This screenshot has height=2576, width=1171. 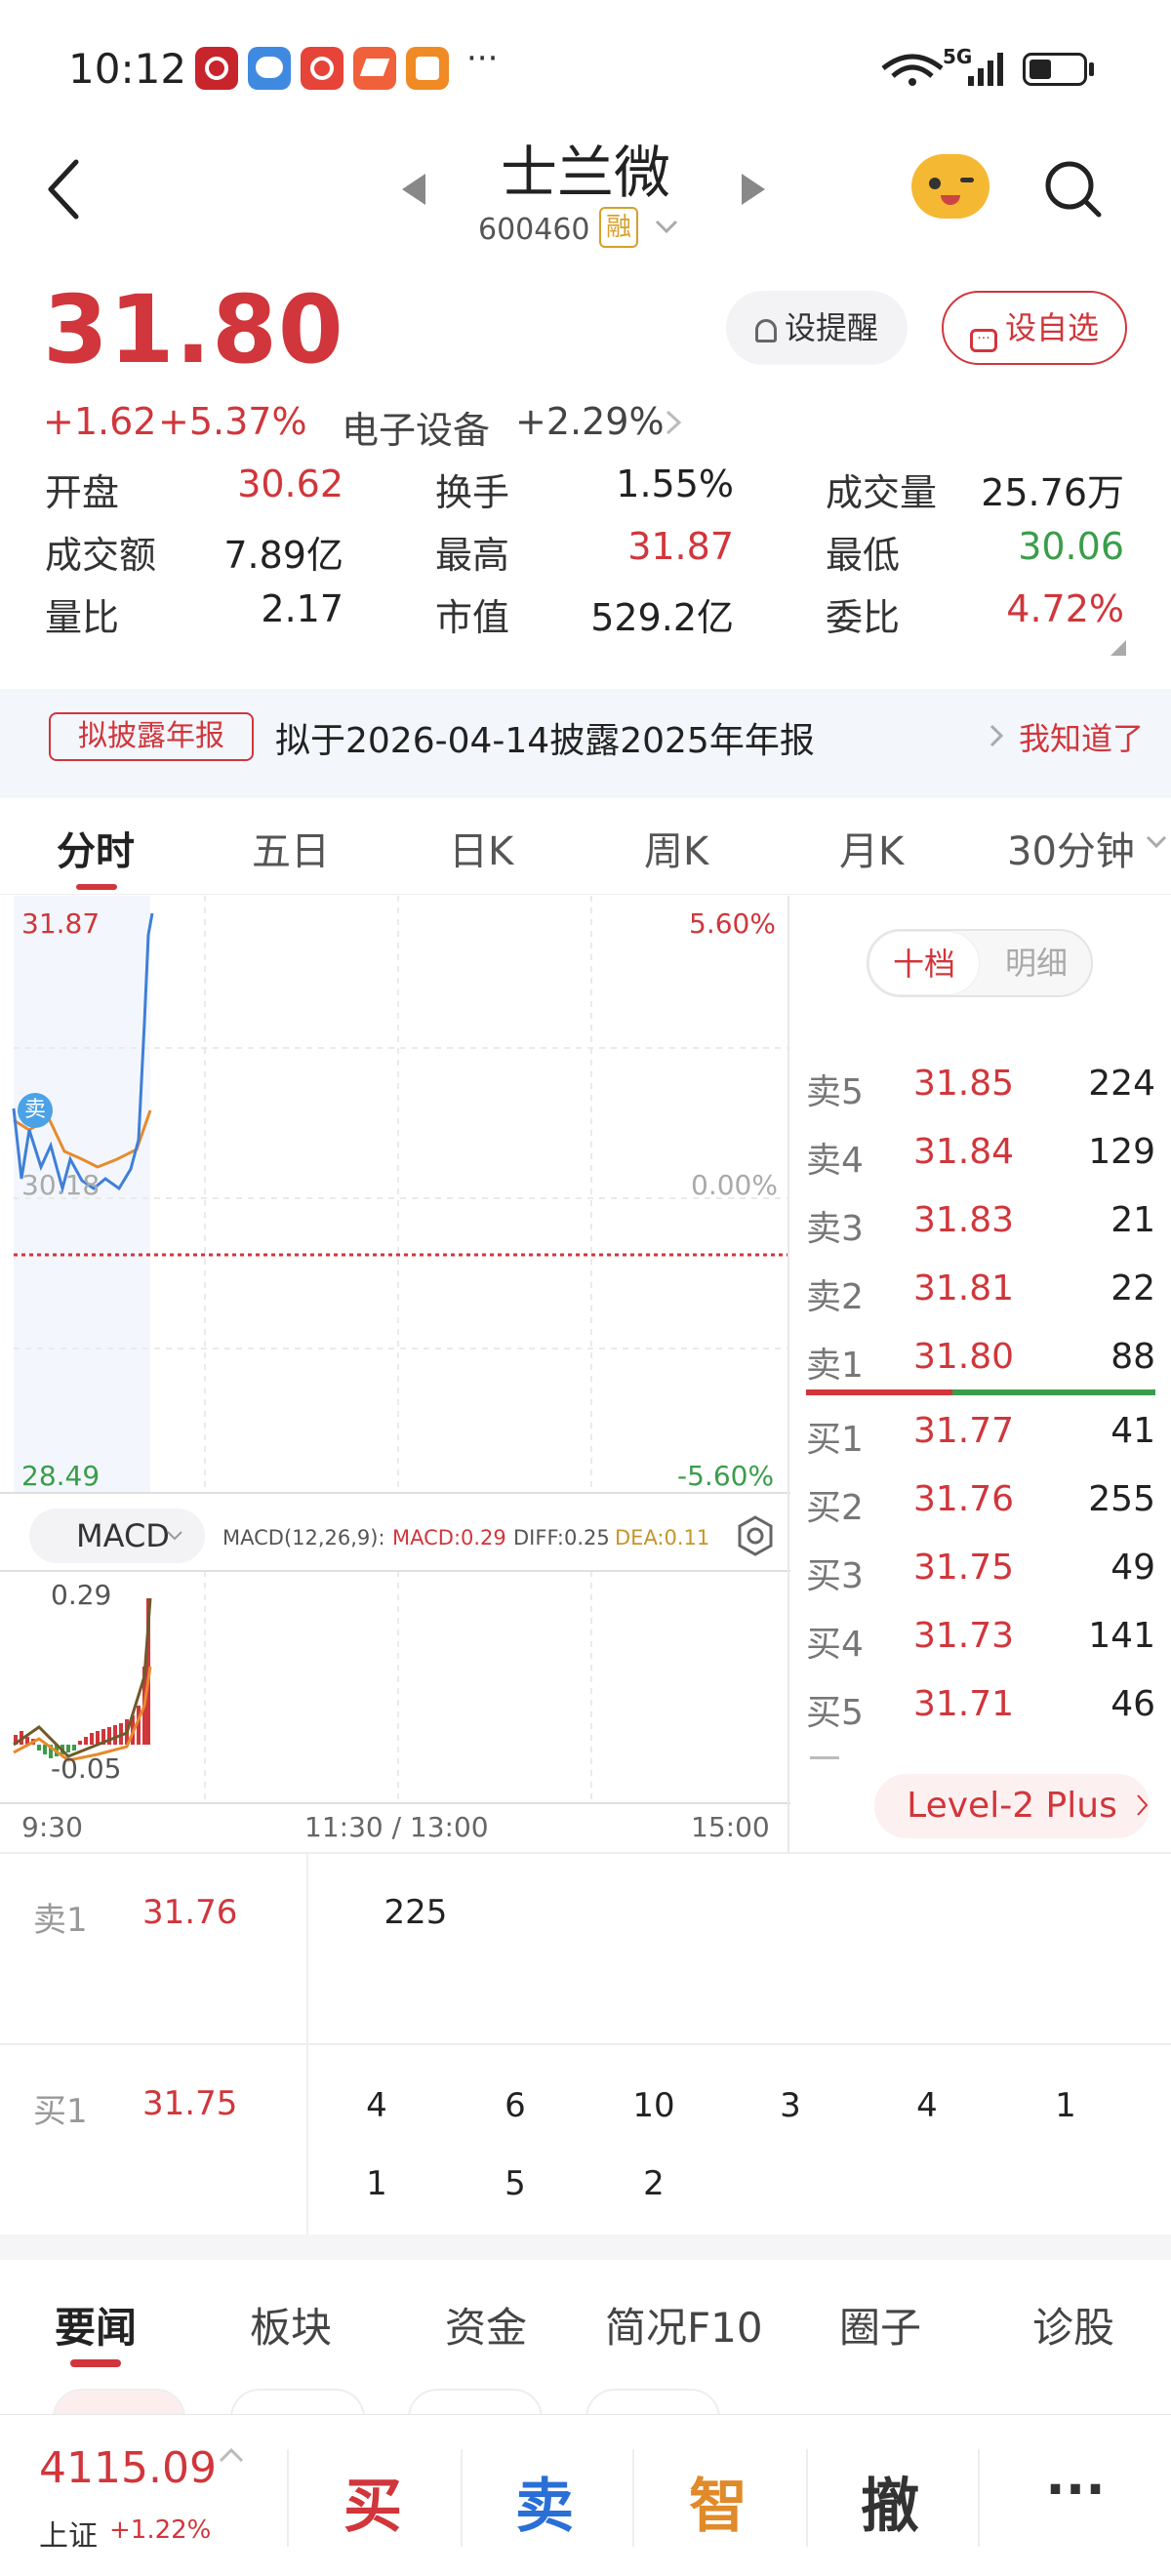 What do you see at coordinates (927, 2105) in the screenshot?
I see `queue-order: 4` at bounding box center [927, 2105].